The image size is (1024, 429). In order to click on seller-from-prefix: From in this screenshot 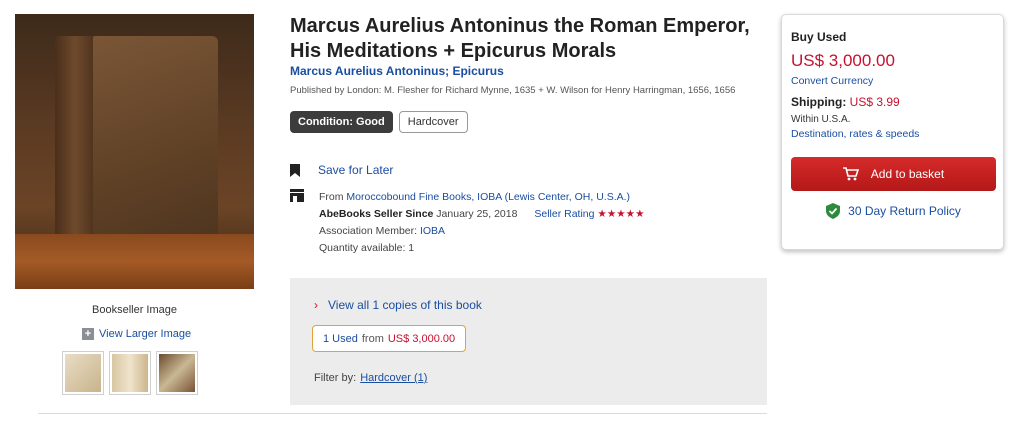, I will do `click(333, 197)`.